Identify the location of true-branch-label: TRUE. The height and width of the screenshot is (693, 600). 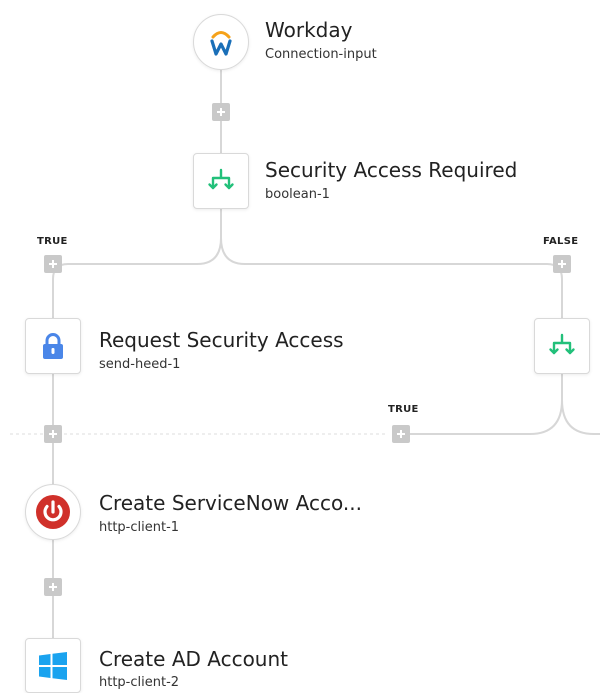
(52, 241).